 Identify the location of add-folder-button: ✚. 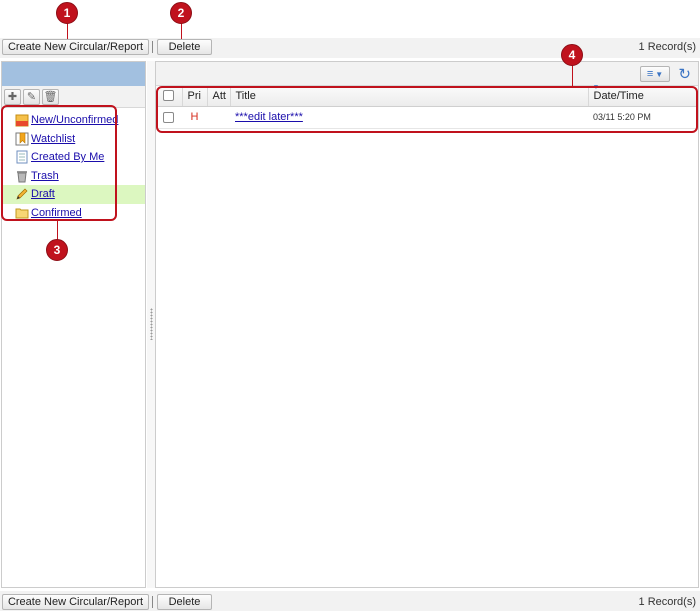
(12, 96).